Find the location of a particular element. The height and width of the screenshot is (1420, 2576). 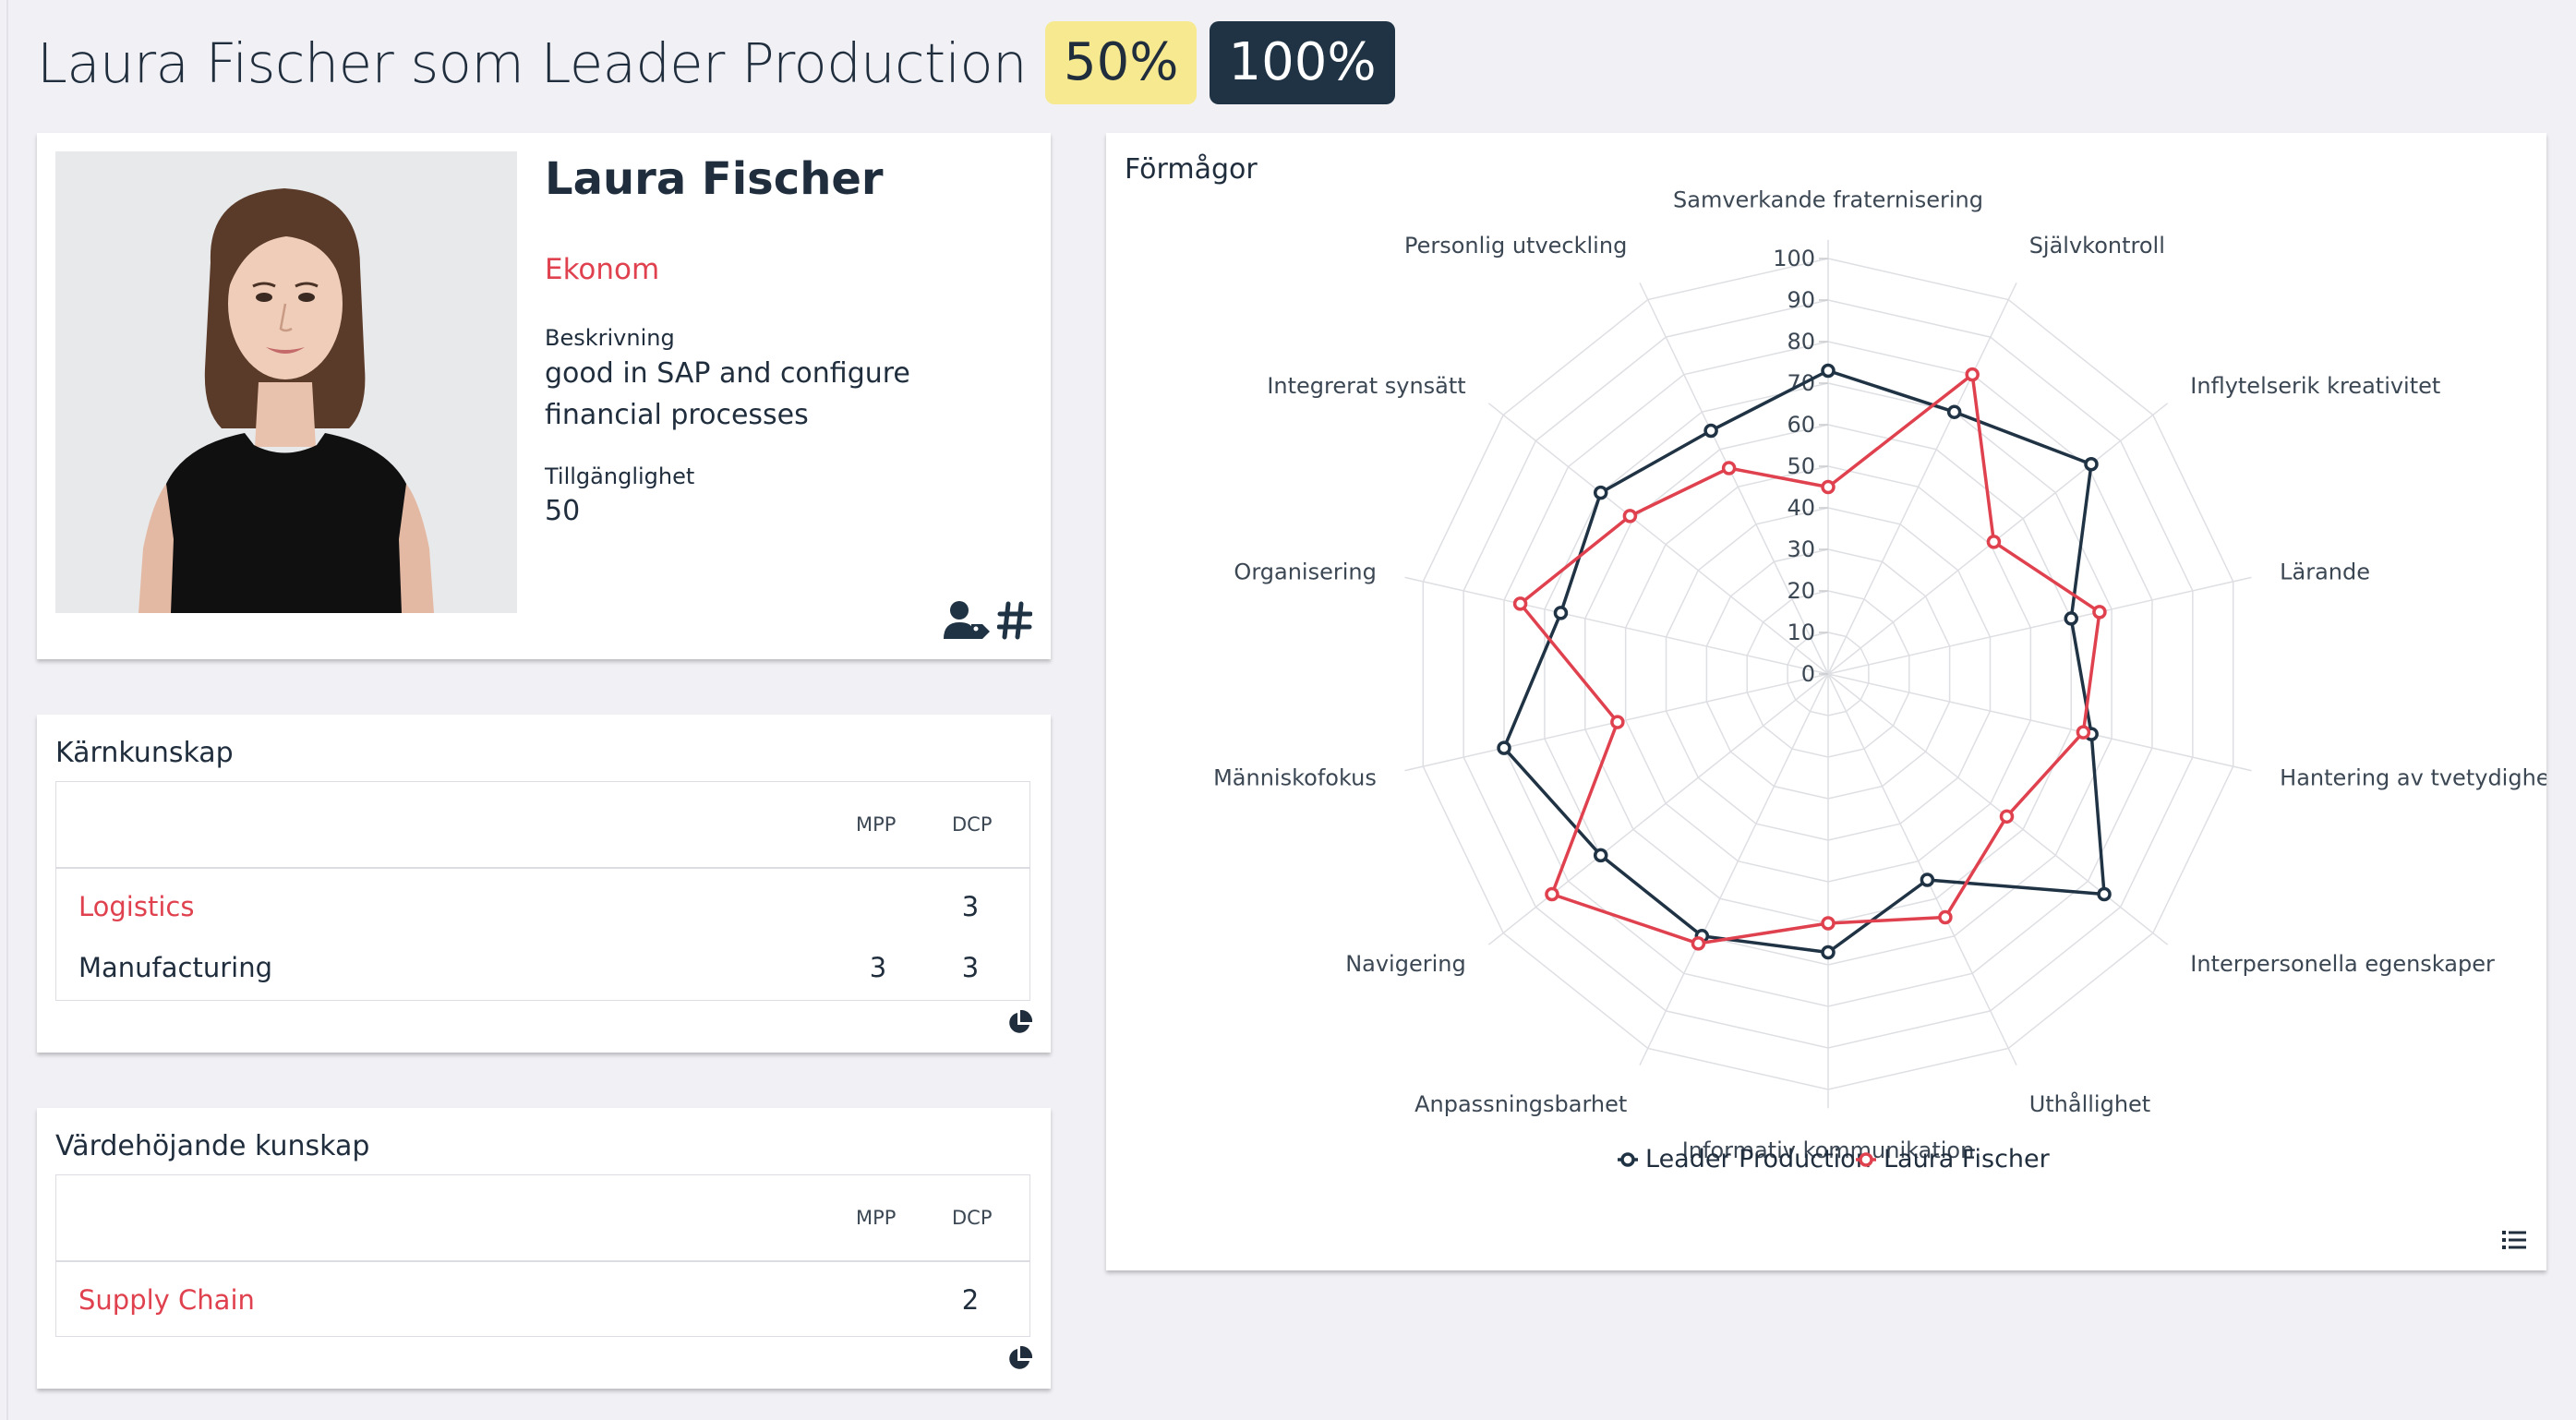

legend-marker is located at coordinates (1866, 1159).